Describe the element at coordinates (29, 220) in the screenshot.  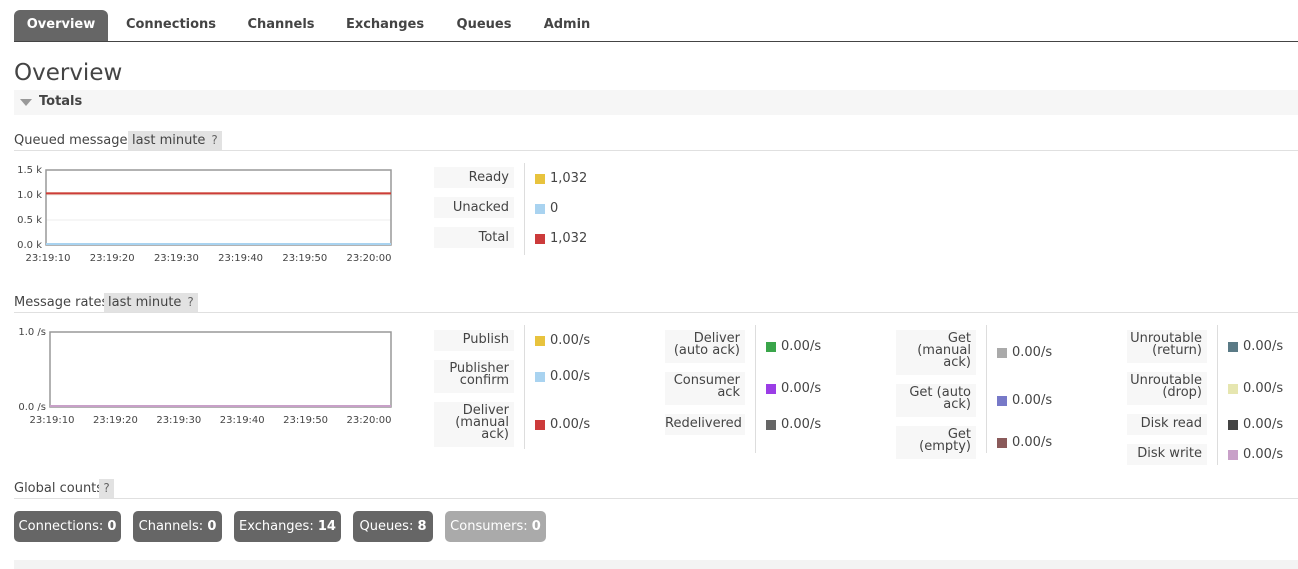
I see `y-tick-label: 0.5 k` at that location.